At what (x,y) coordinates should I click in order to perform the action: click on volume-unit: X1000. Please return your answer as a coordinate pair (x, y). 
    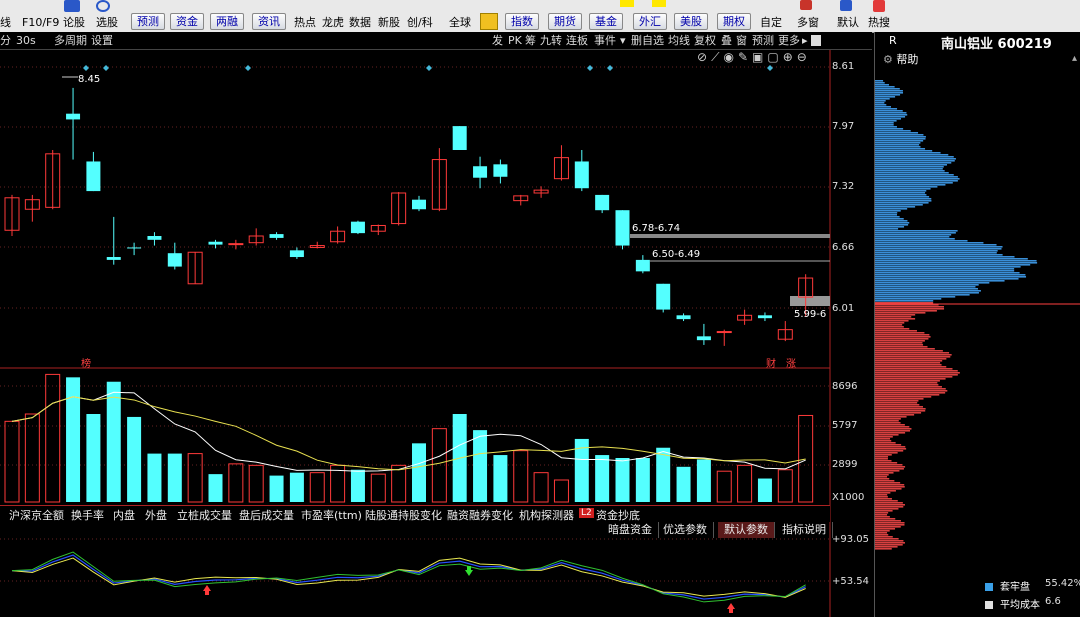
    Looking at the image, I should click on (848, 497).